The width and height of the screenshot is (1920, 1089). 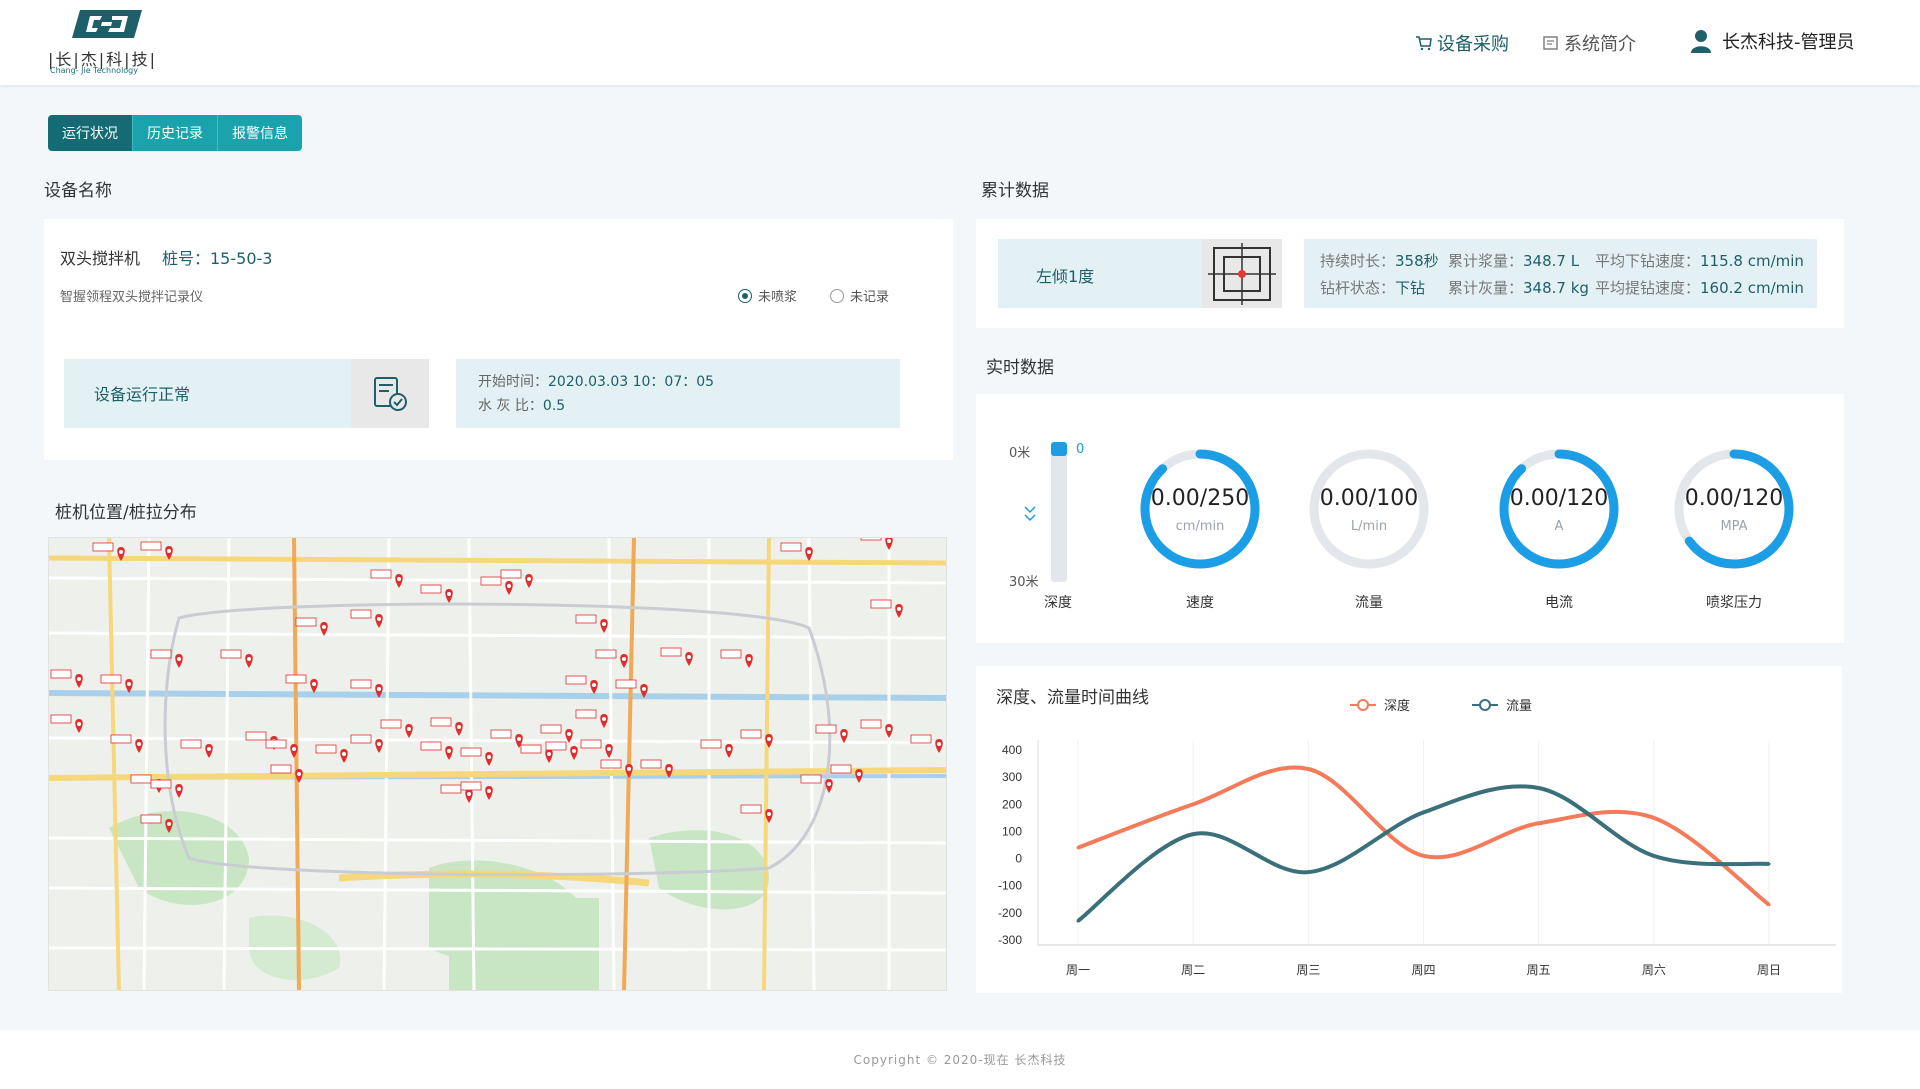 What do you see at coordinates (1140, 273) in the screenshot?
I see `tilt-box: 左倾1度` at bounding box center [1140, 273].